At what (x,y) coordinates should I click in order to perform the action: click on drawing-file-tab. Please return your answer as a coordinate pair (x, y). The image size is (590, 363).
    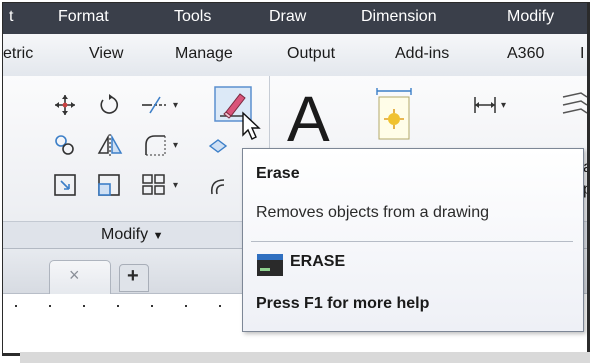
    Looking at the image, I should click on (80, 277).